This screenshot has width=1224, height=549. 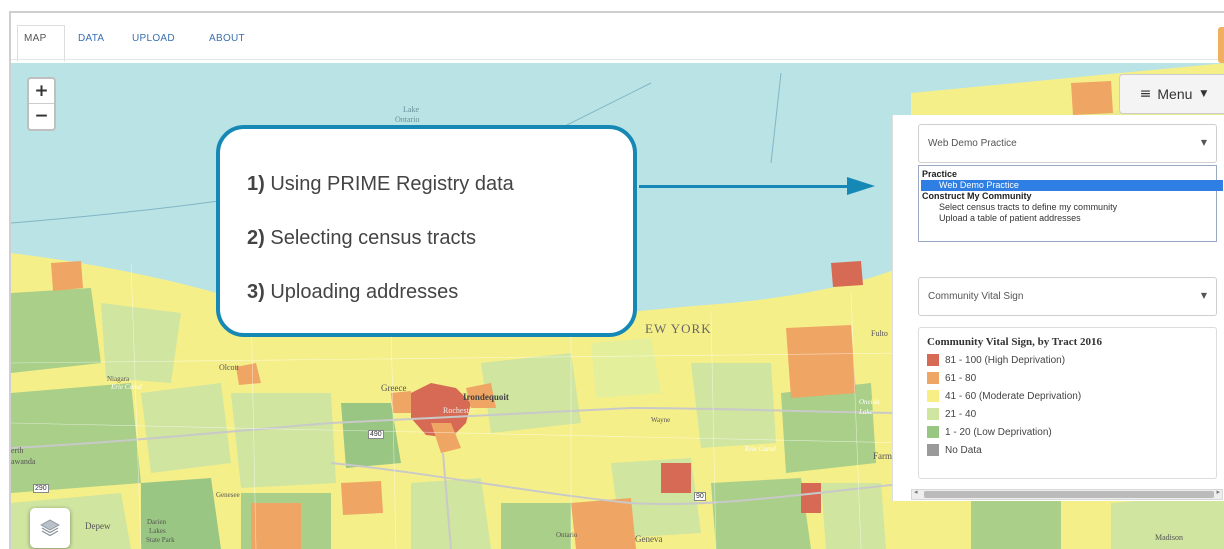 I want to click on dropdown-option-web-demo: Web Demo Practice, so click(x=1072, y=185).